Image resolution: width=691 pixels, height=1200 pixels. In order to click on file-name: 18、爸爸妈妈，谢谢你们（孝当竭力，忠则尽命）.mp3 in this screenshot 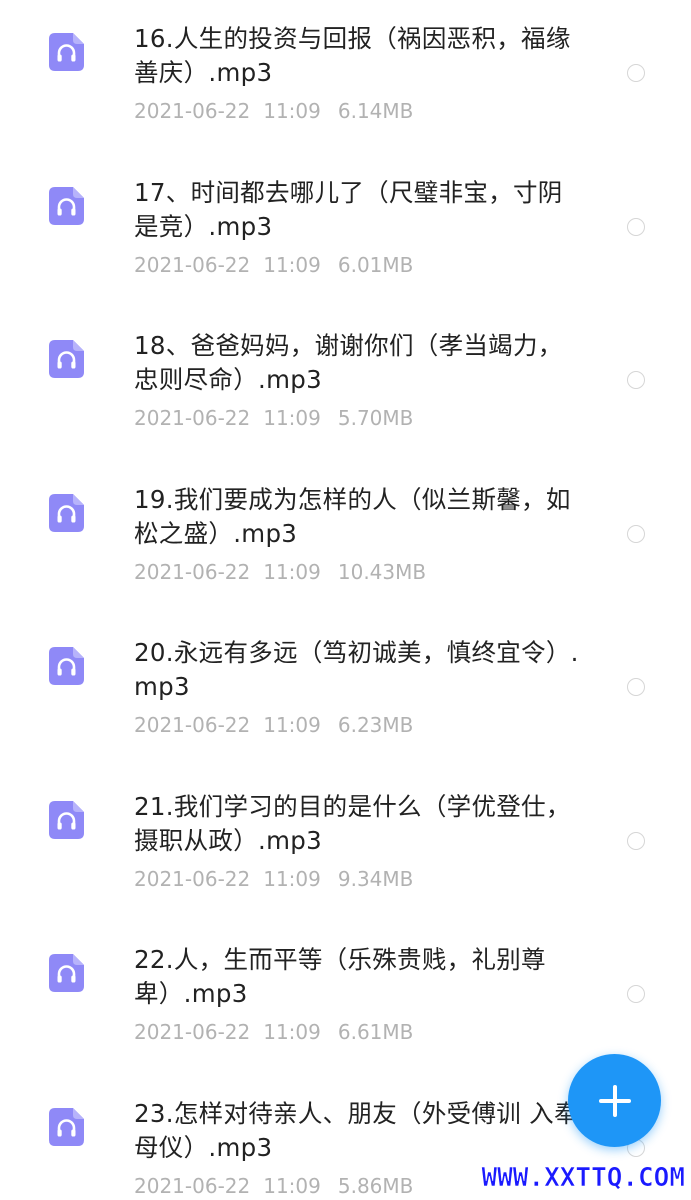, I will do `click(348, 362)`.